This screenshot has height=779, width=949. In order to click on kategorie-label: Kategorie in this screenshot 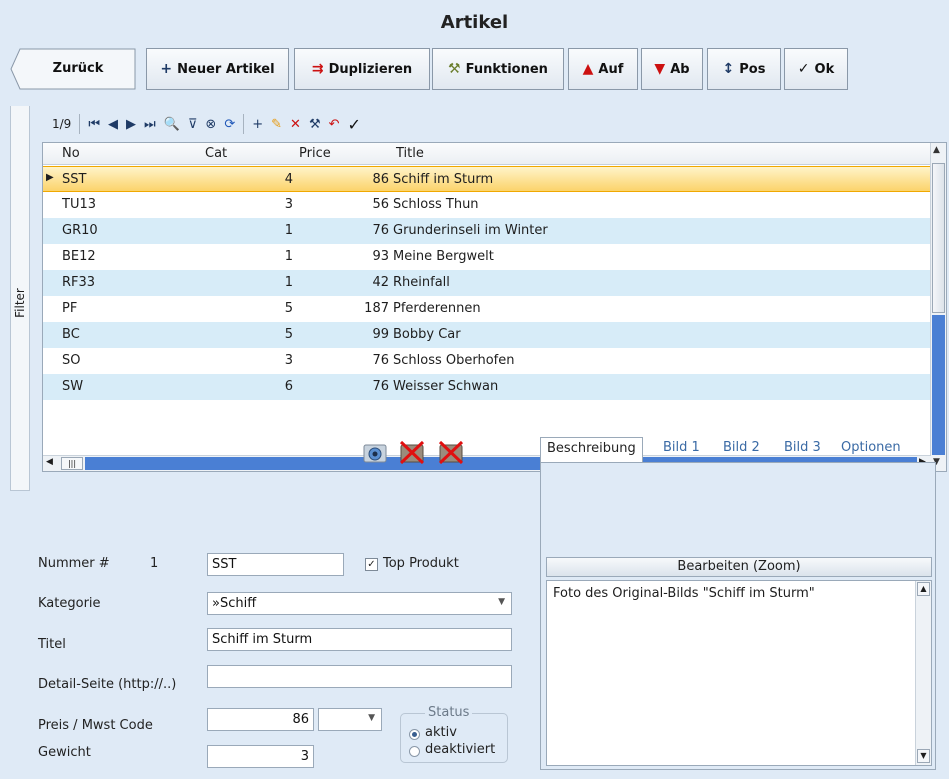, I will do `click(69, 603)`.